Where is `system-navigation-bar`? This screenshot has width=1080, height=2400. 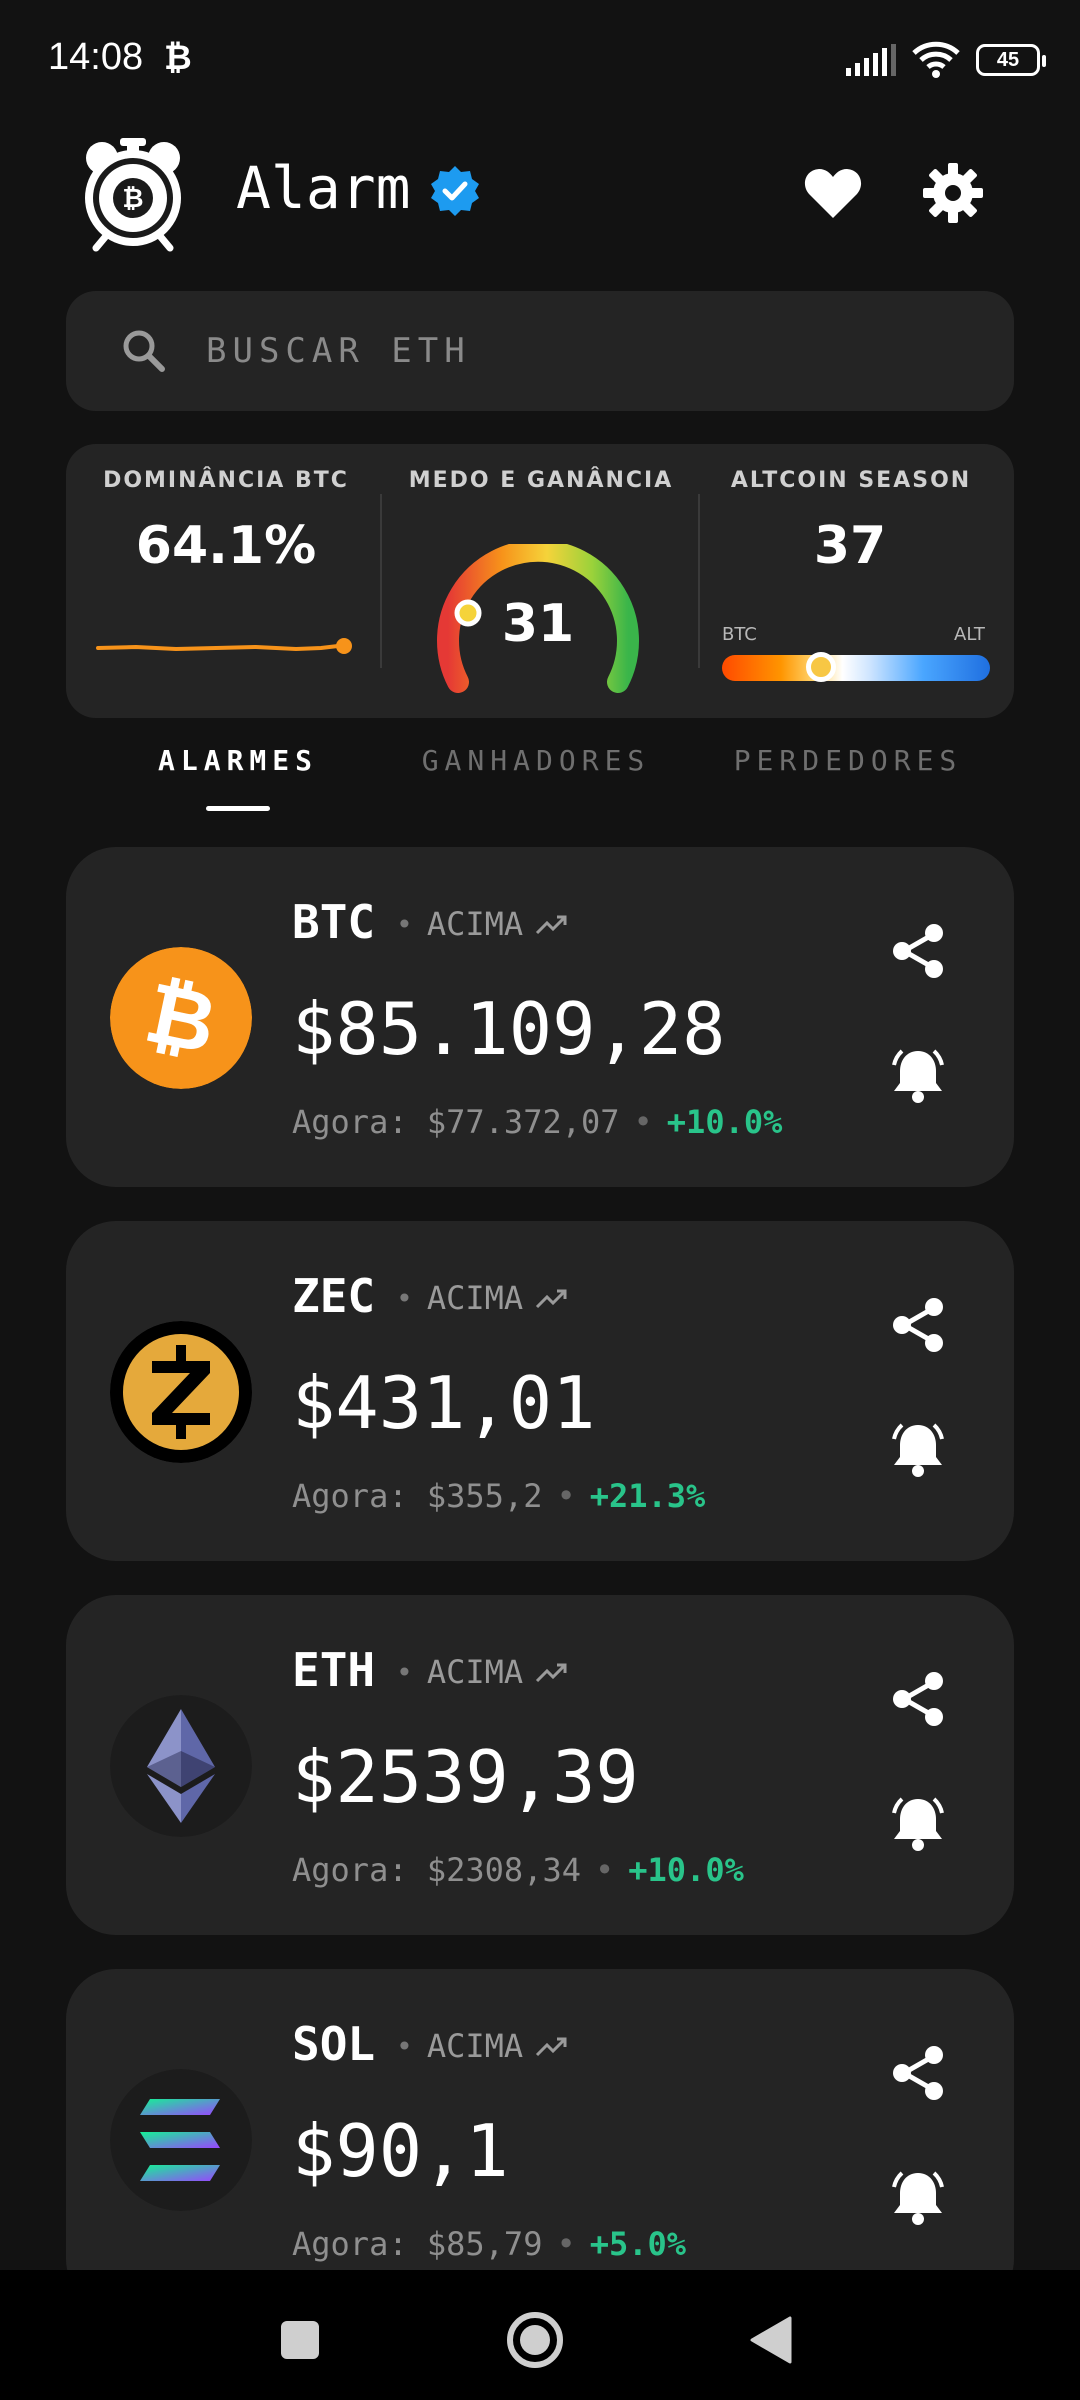 system-navigation-bar is located at coordinates (540, 2335).